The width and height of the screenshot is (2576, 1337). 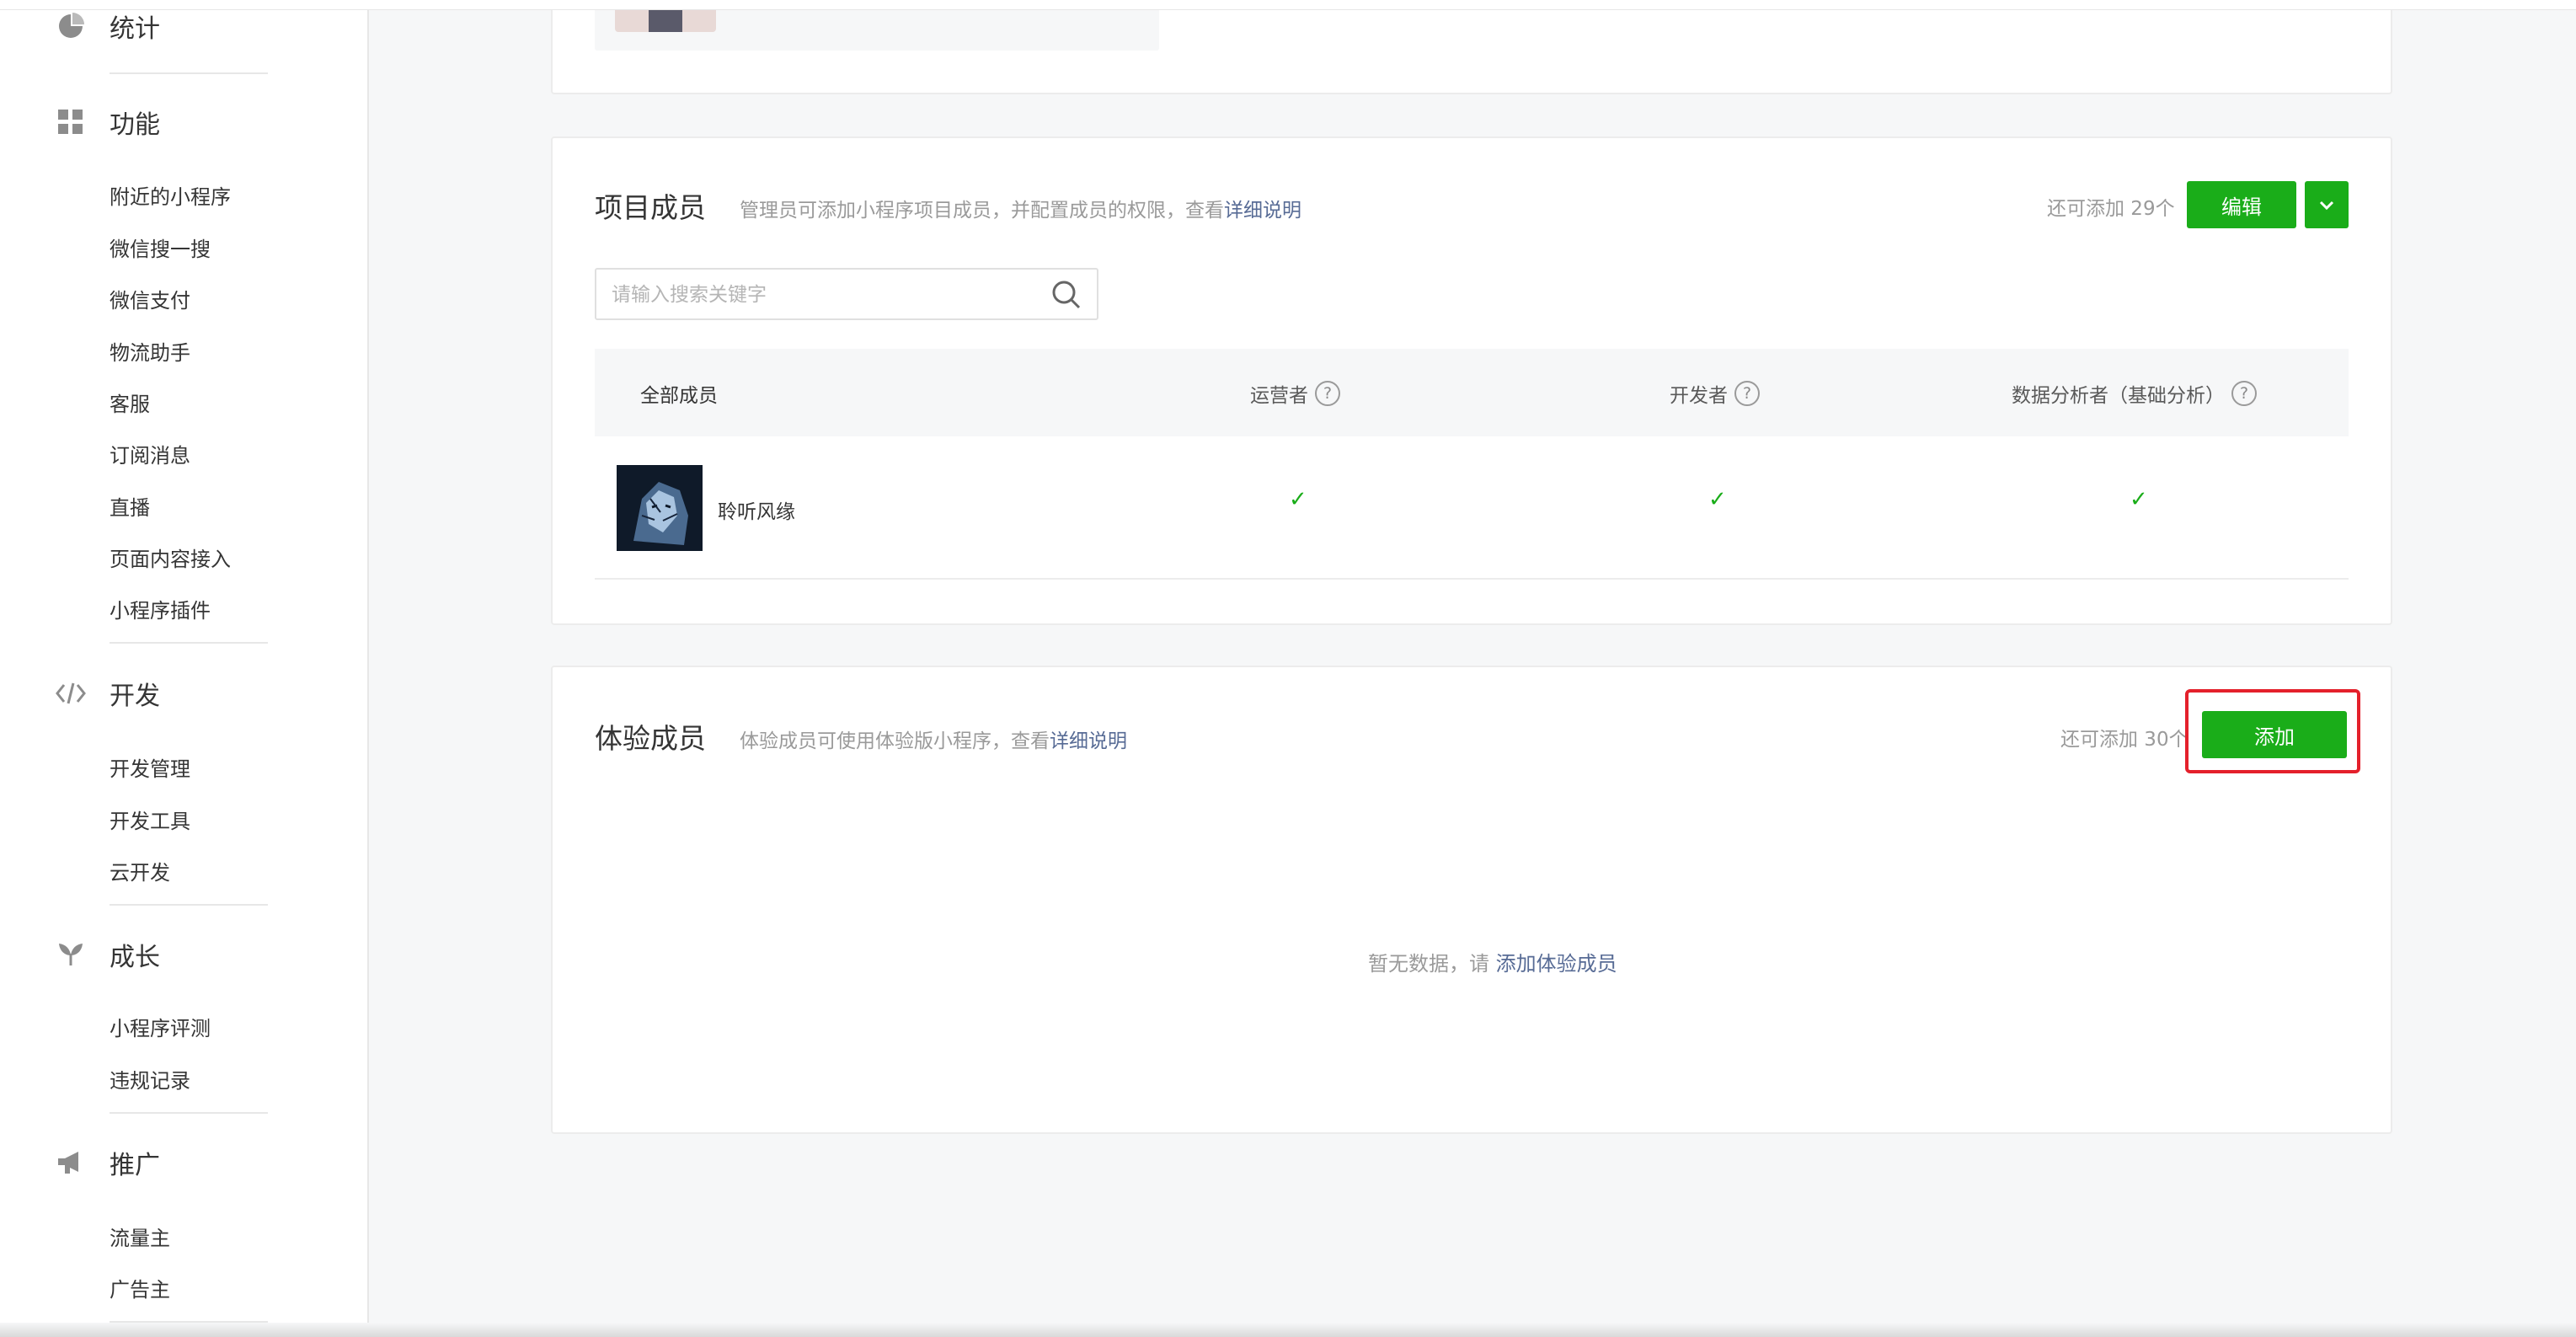 I want to click on analyst-check-icon: ✓, so click(x=2139, y=500).